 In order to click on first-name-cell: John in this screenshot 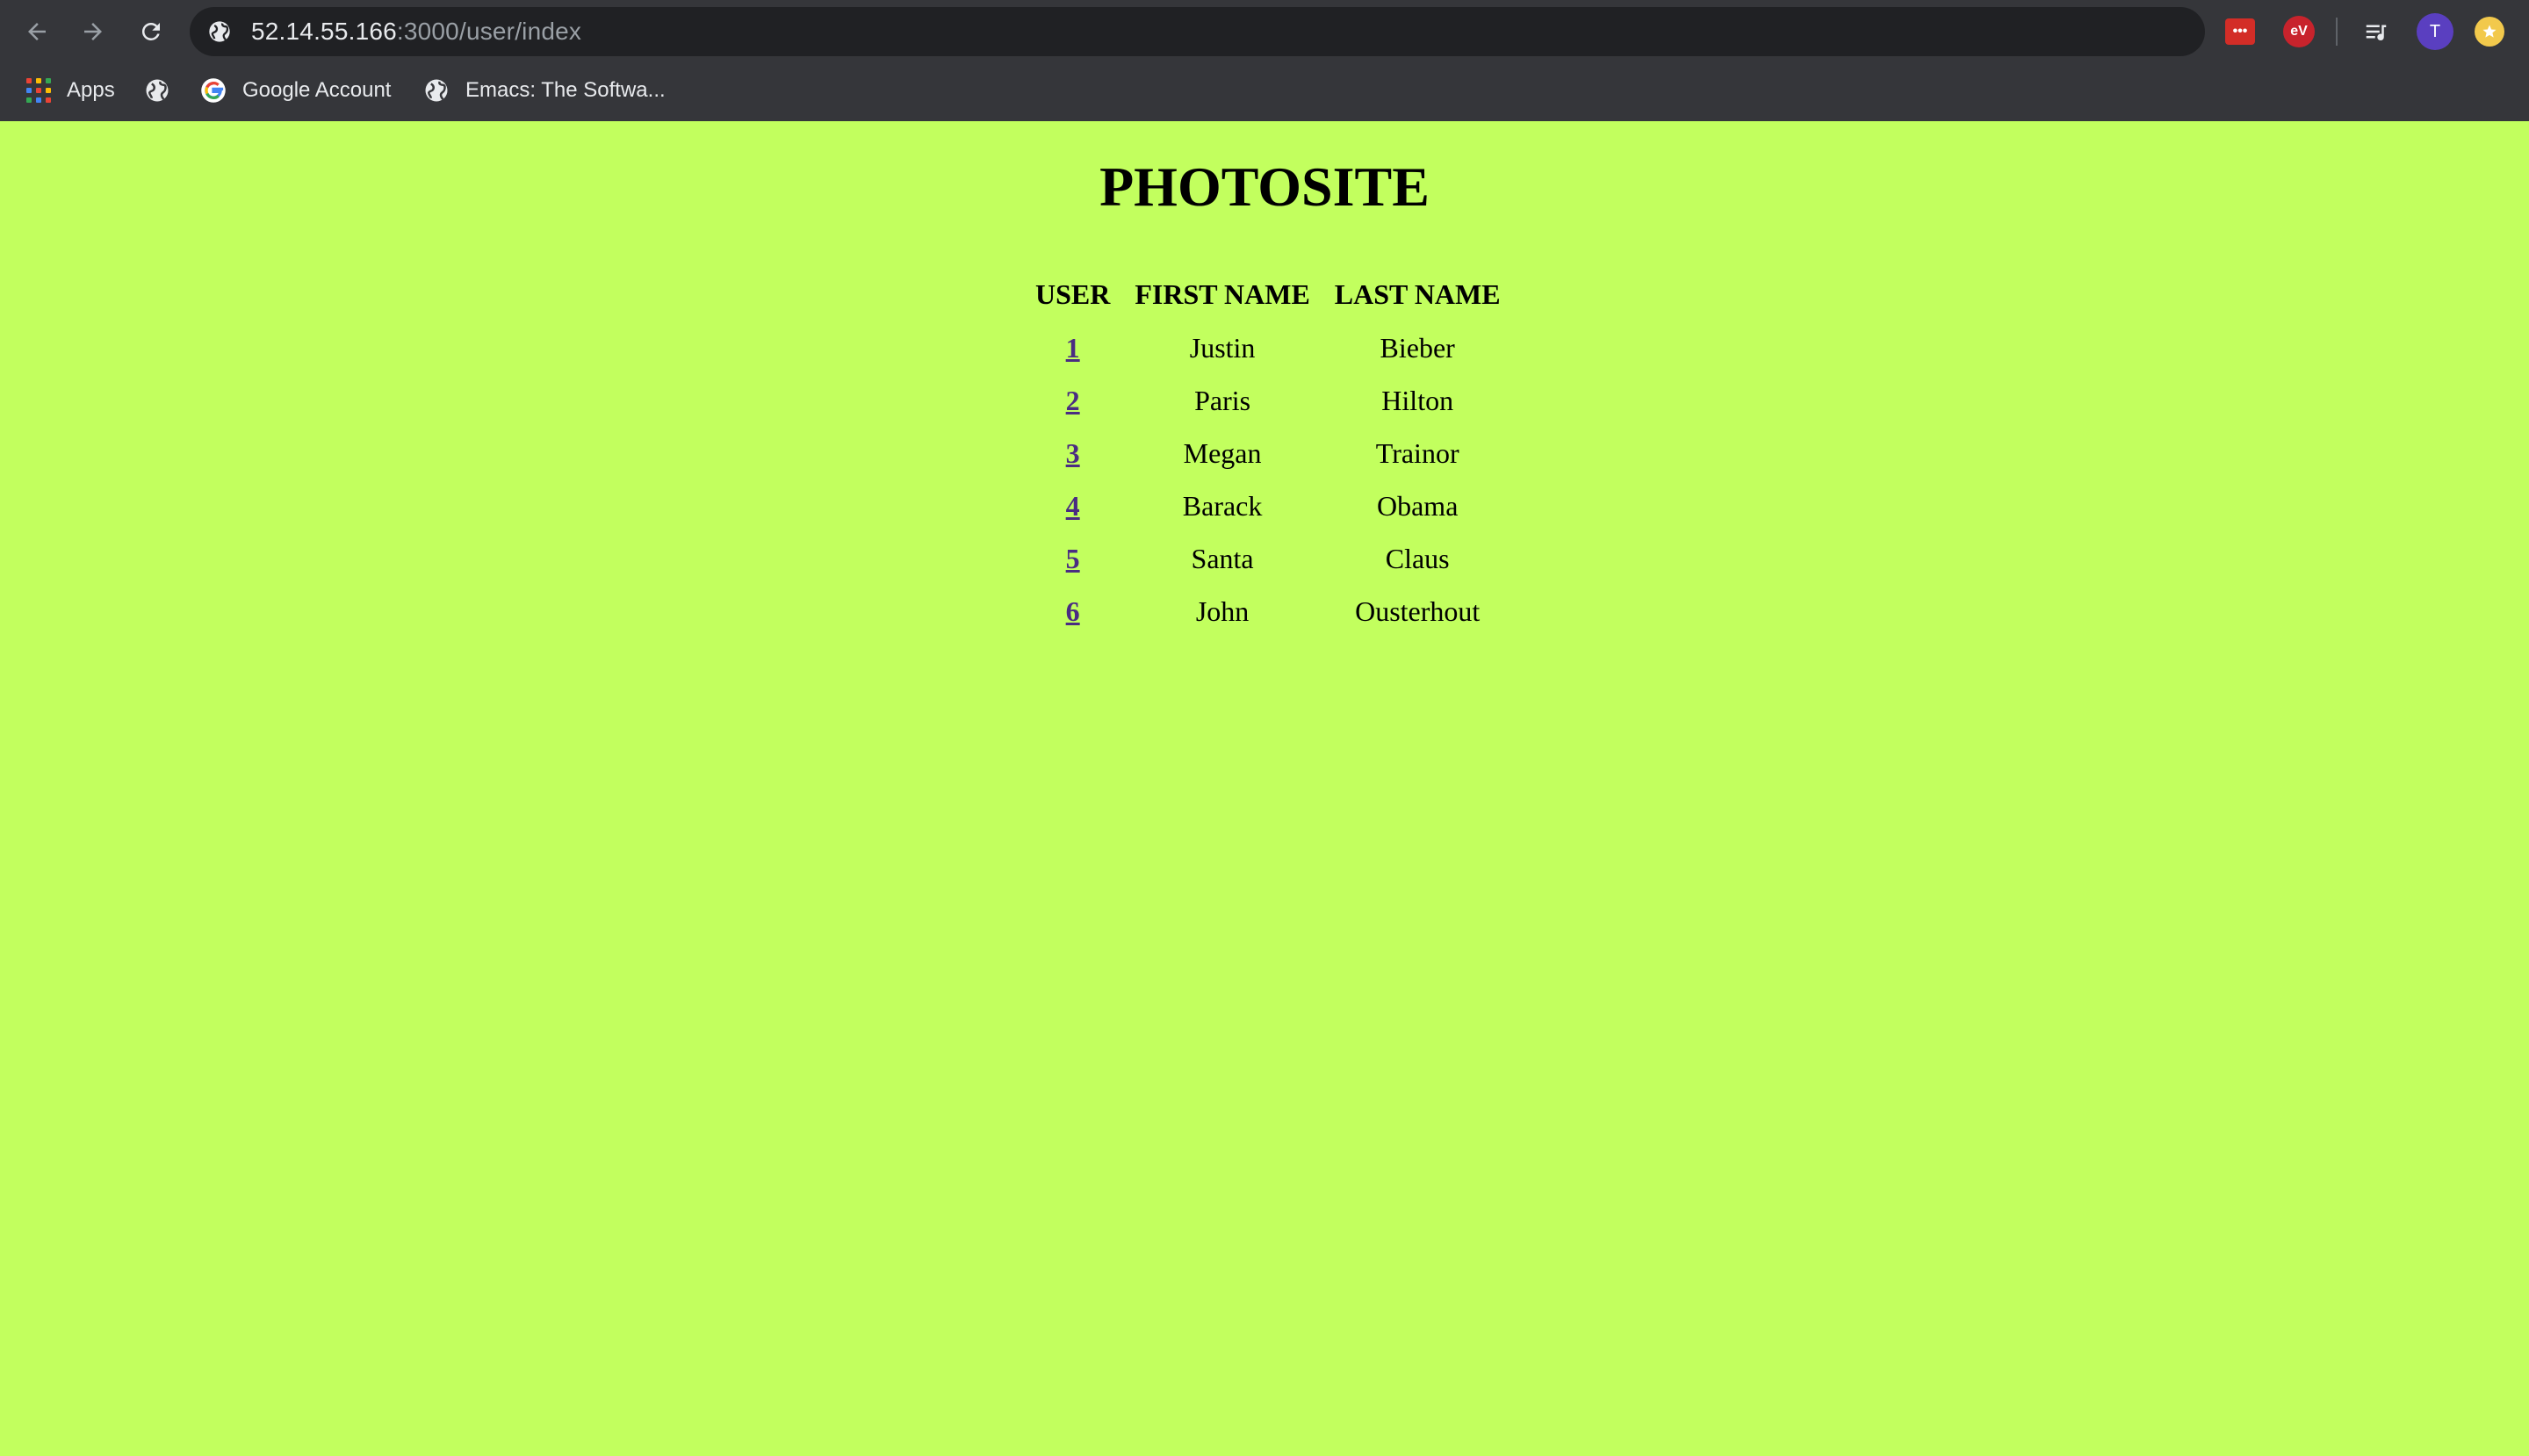, I will do `click(1223, 611)`.